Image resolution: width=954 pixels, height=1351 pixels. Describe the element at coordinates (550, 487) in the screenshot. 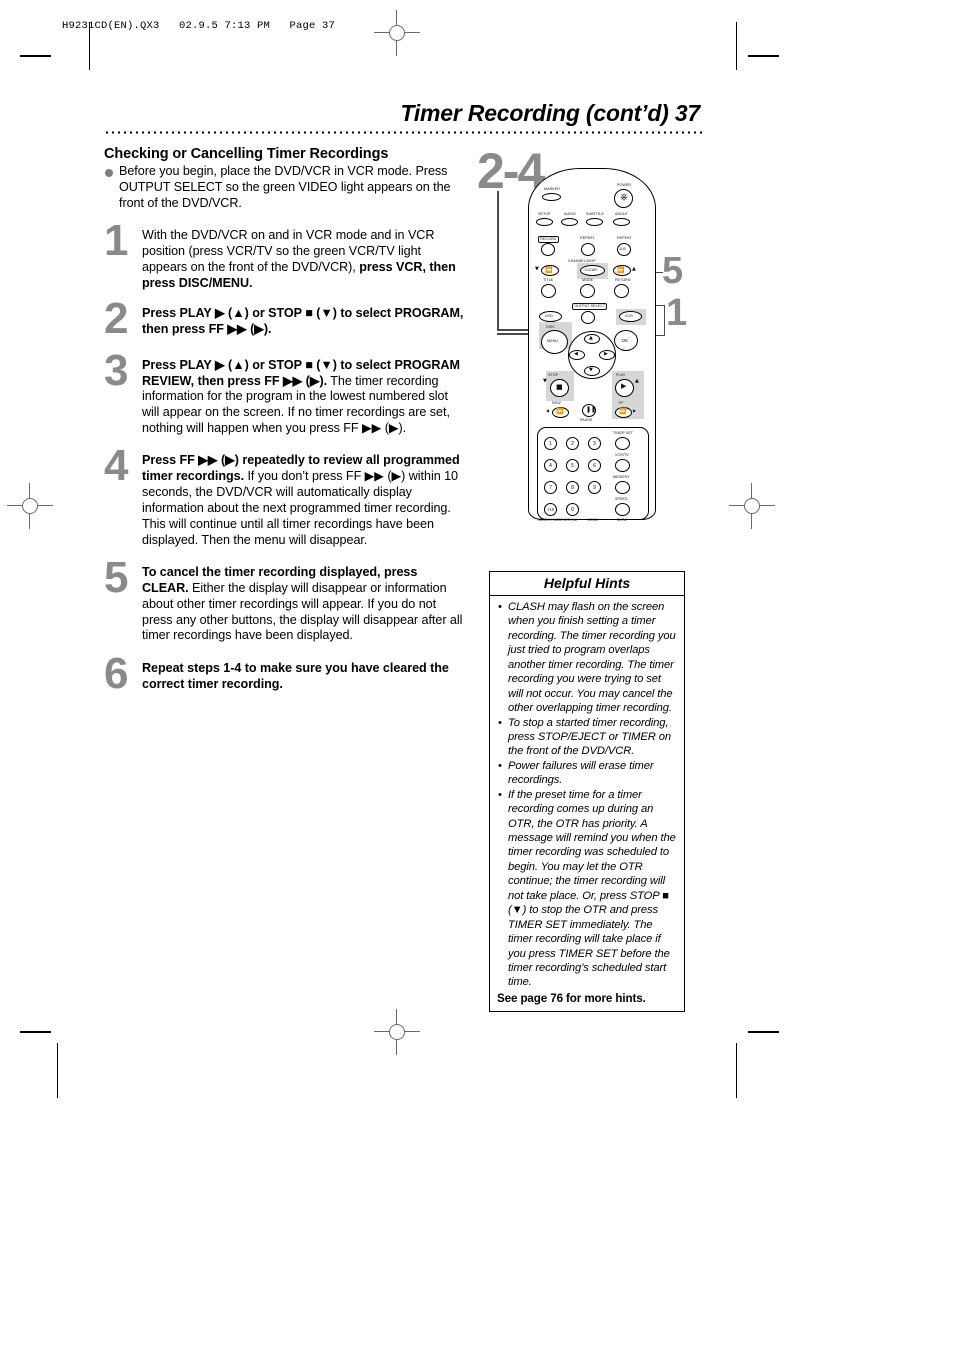

I see `remote-key-7: 7` at that location.